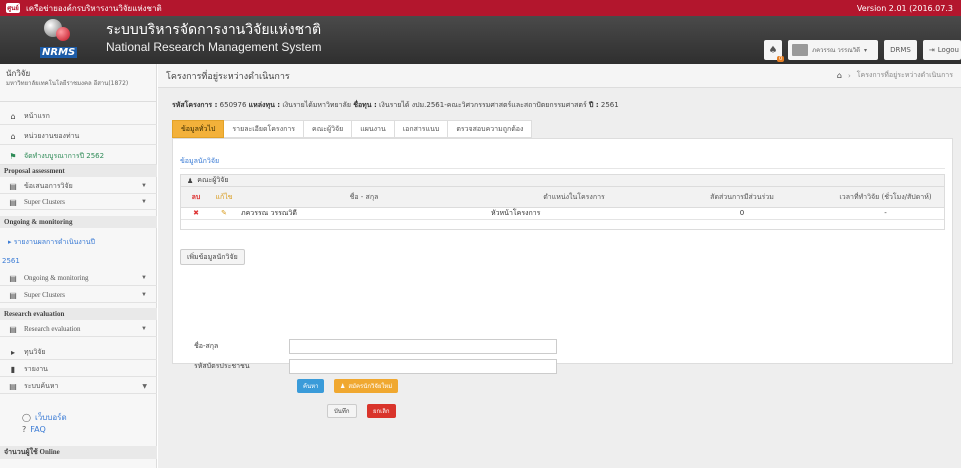  What do you see at coordinates (780, 59) in the screenshot?
I see `notification-badge: 0` at bounding box center [780, 59].